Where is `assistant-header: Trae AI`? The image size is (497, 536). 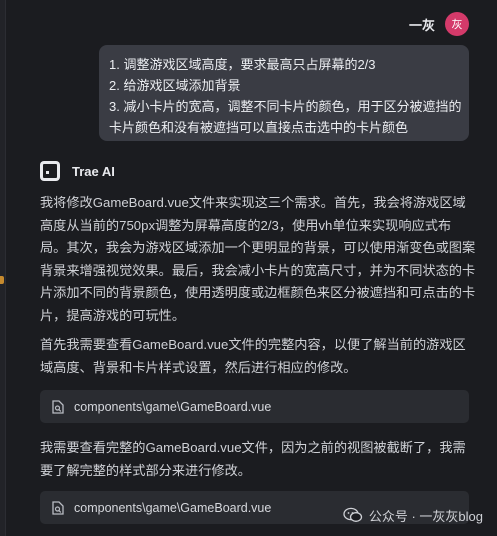 assistant-header: Trae AI is located at coordinates (77, 171).